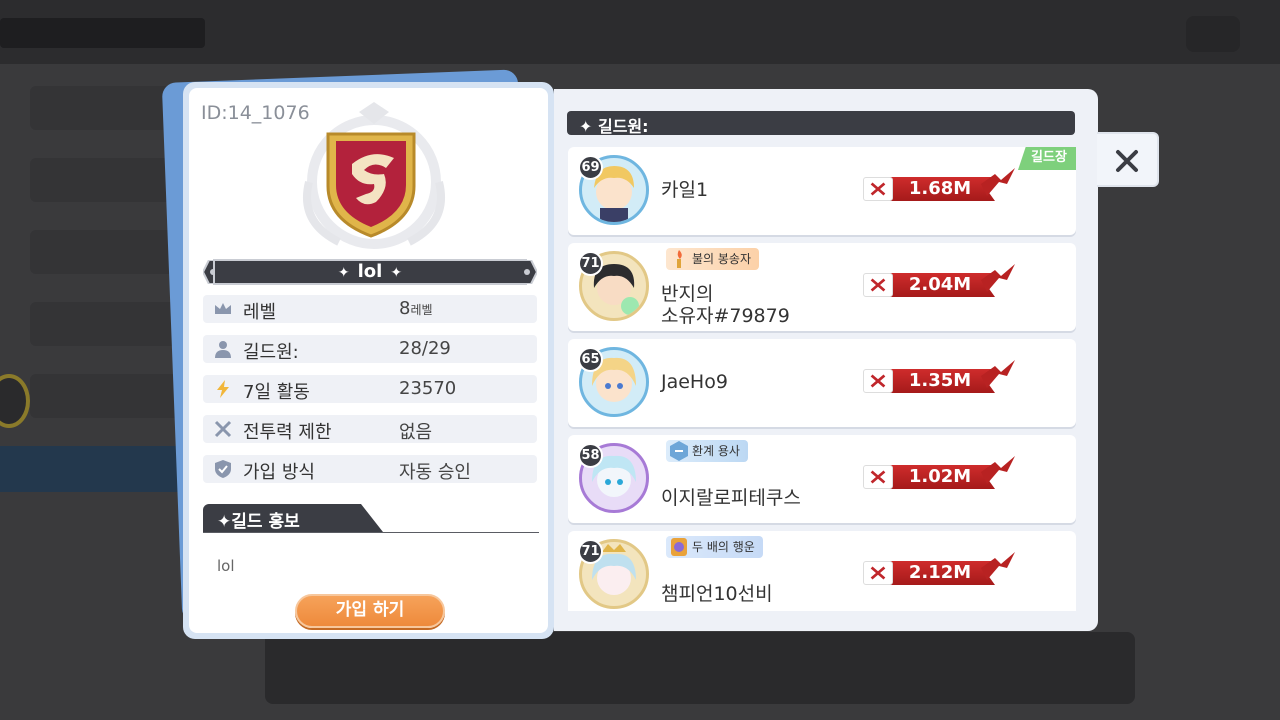 The width and height of the screenshot is (1280, 720). I want to click on member-title-badge: 환계 용사, so click(707, 451).